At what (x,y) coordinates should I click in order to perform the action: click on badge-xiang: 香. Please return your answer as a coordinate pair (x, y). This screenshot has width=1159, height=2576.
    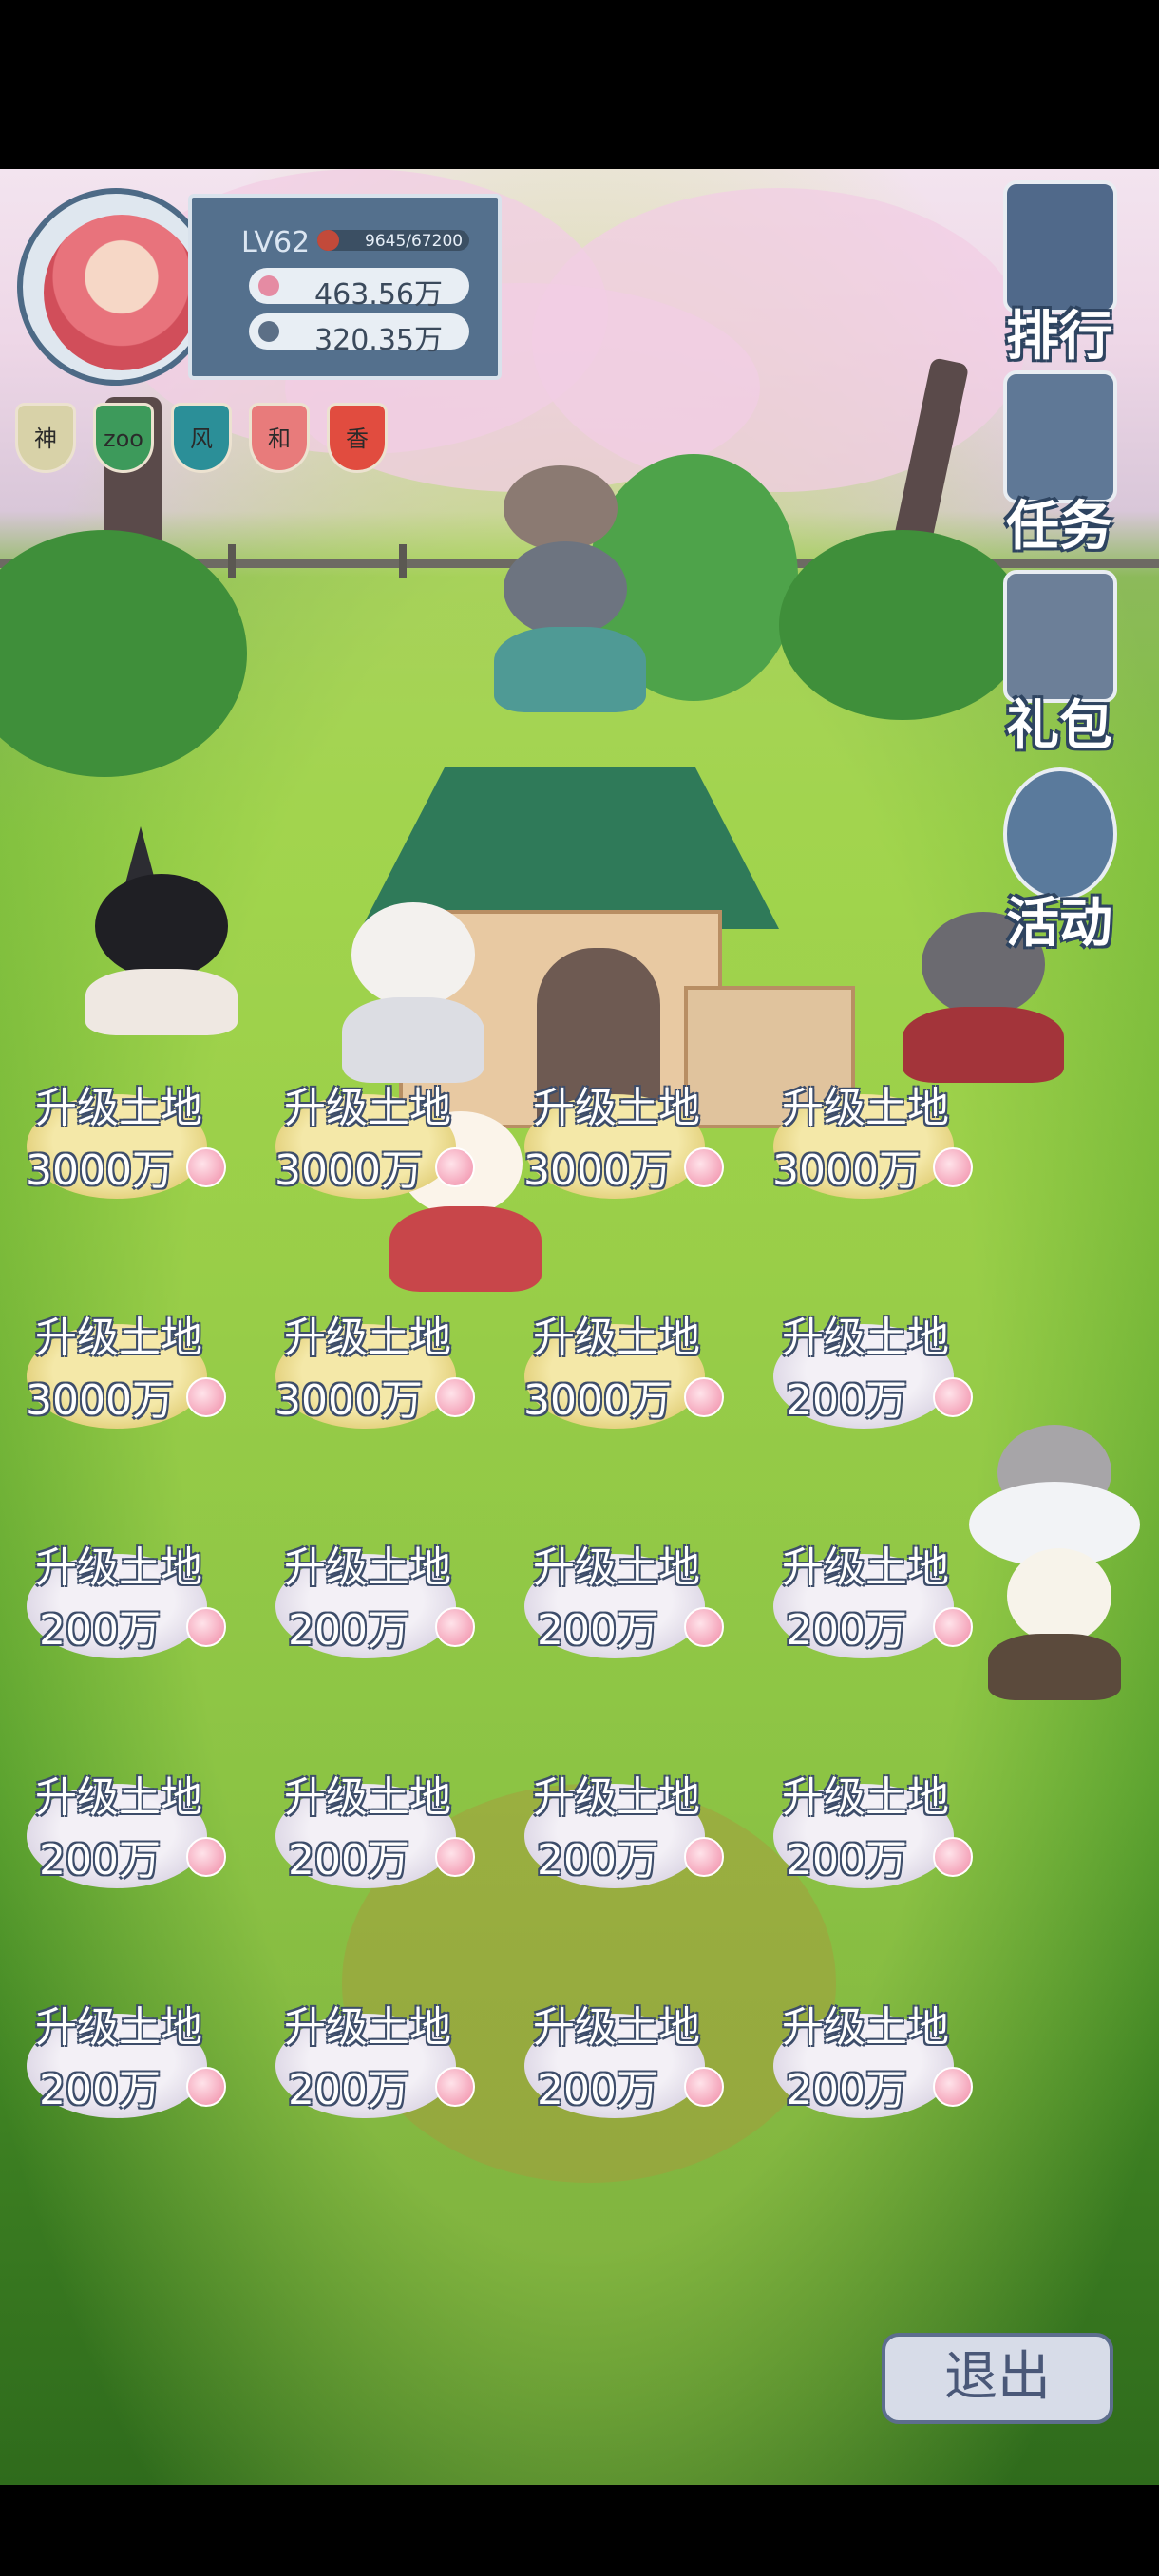
    Looking at the image, I should click on (357, 438).